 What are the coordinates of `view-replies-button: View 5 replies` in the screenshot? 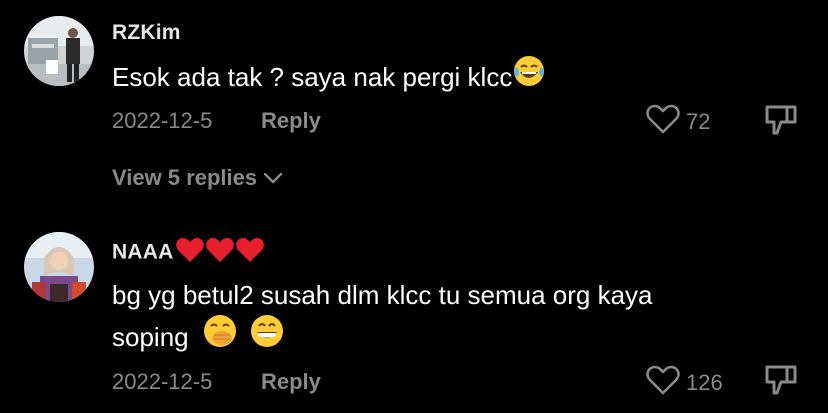 It's located at (197, 178).